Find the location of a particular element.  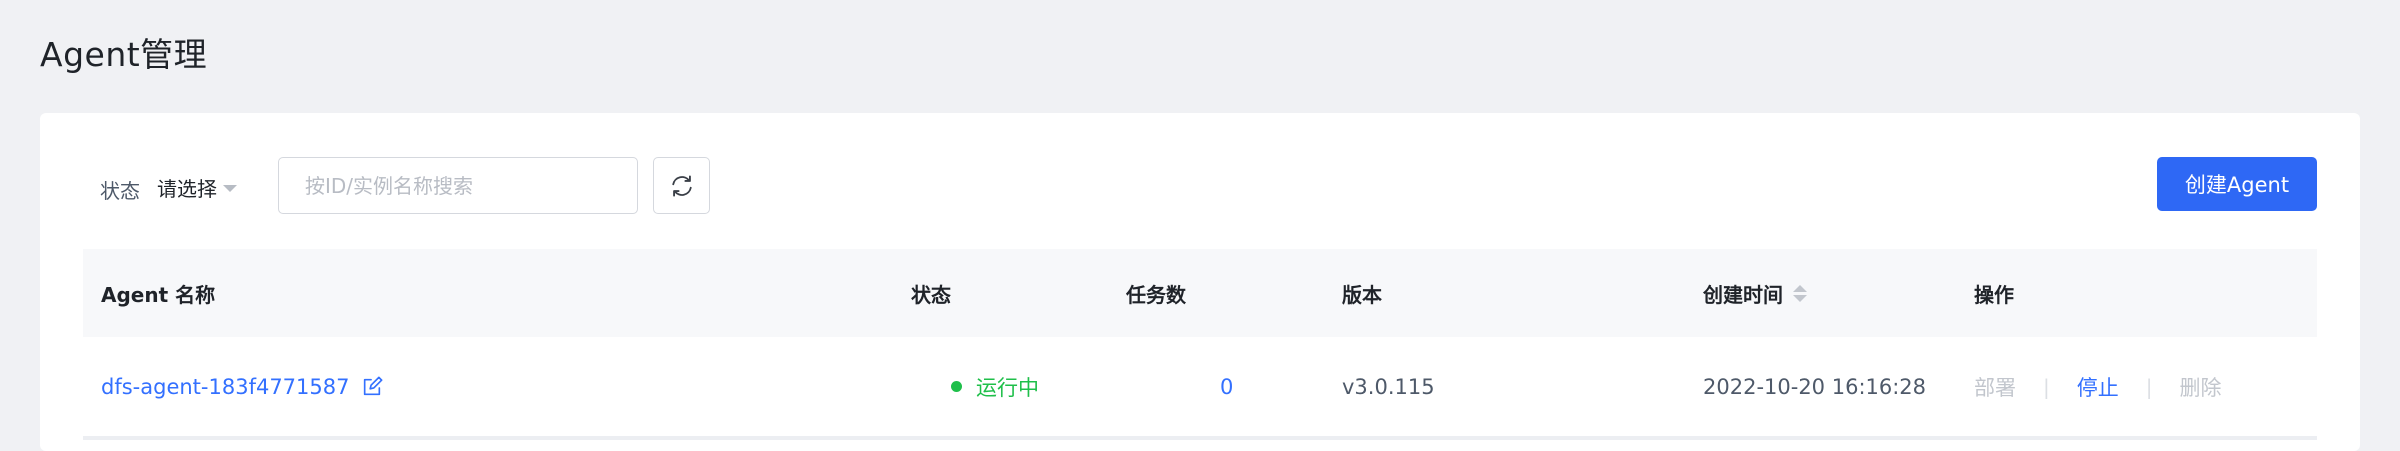

stop-button: 停止 is located at coordinates (2098, 387).